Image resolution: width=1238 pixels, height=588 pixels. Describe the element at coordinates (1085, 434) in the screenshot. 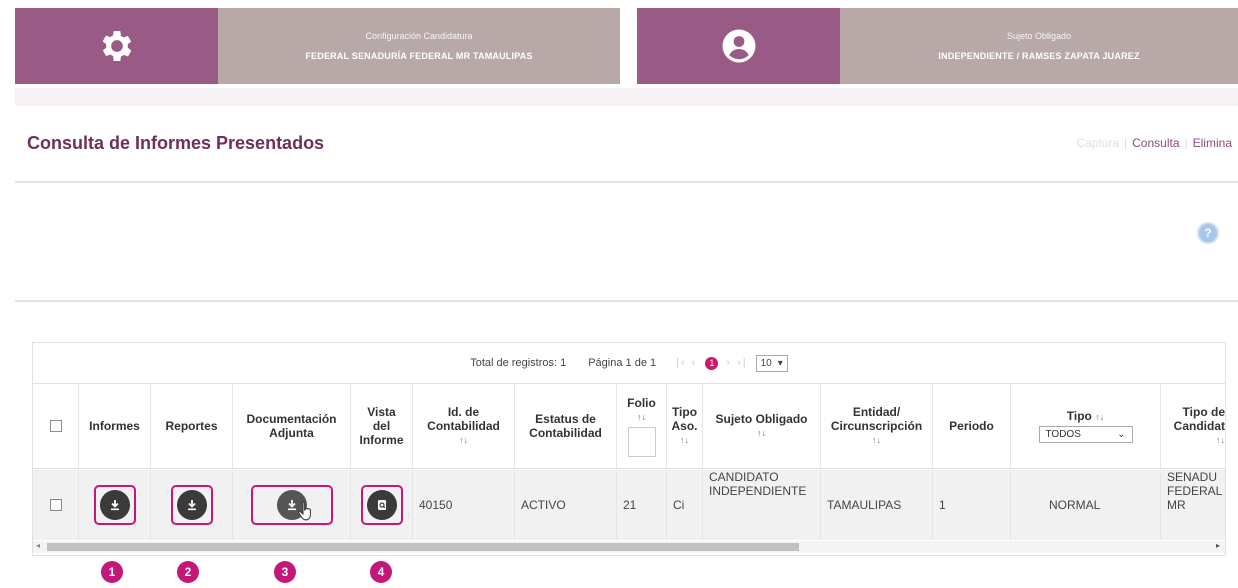

I see `tipo-filter-select: TODOS ⌄` at that location.